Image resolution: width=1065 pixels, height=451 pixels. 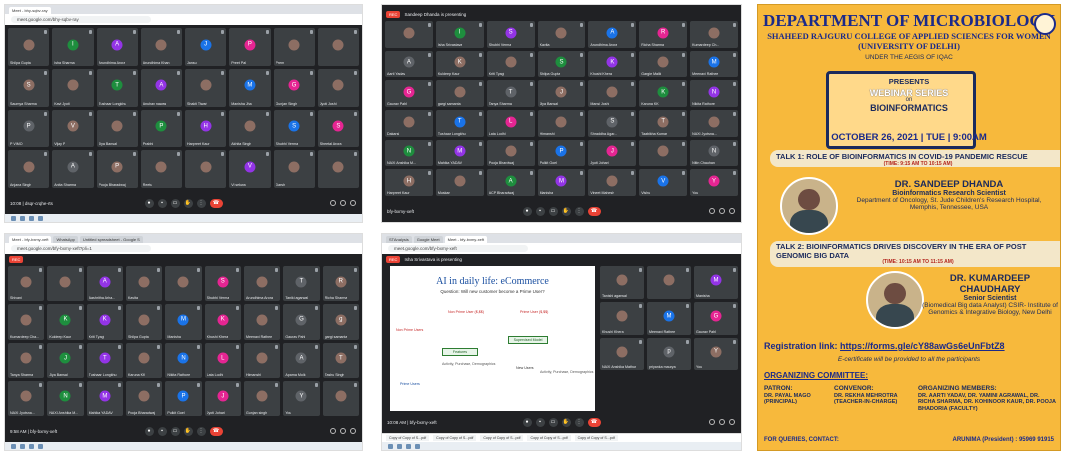 What do you see at coordinates (669, 354) in the screenshot?
I see `participant-tile: p priyanka maurya` at bounding box center [669, 354].